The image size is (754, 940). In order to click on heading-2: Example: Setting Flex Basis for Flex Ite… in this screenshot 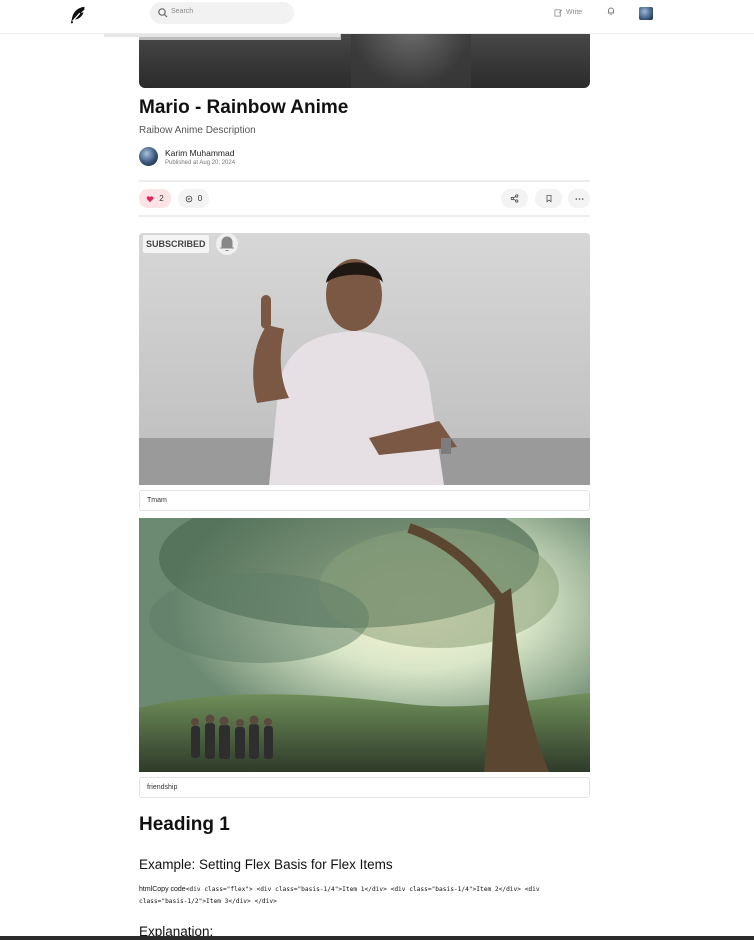, I will do `click(266, 864)`.